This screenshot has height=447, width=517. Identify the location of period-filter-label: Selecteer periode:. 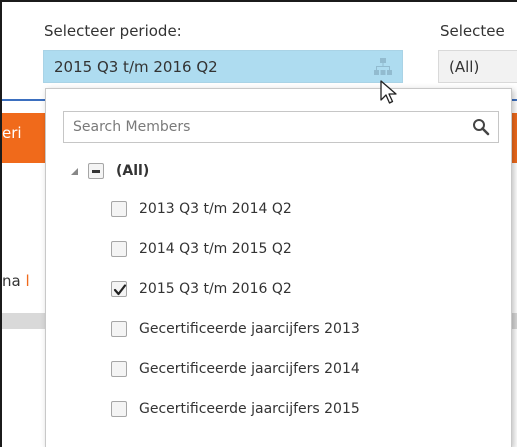
(113, 31).